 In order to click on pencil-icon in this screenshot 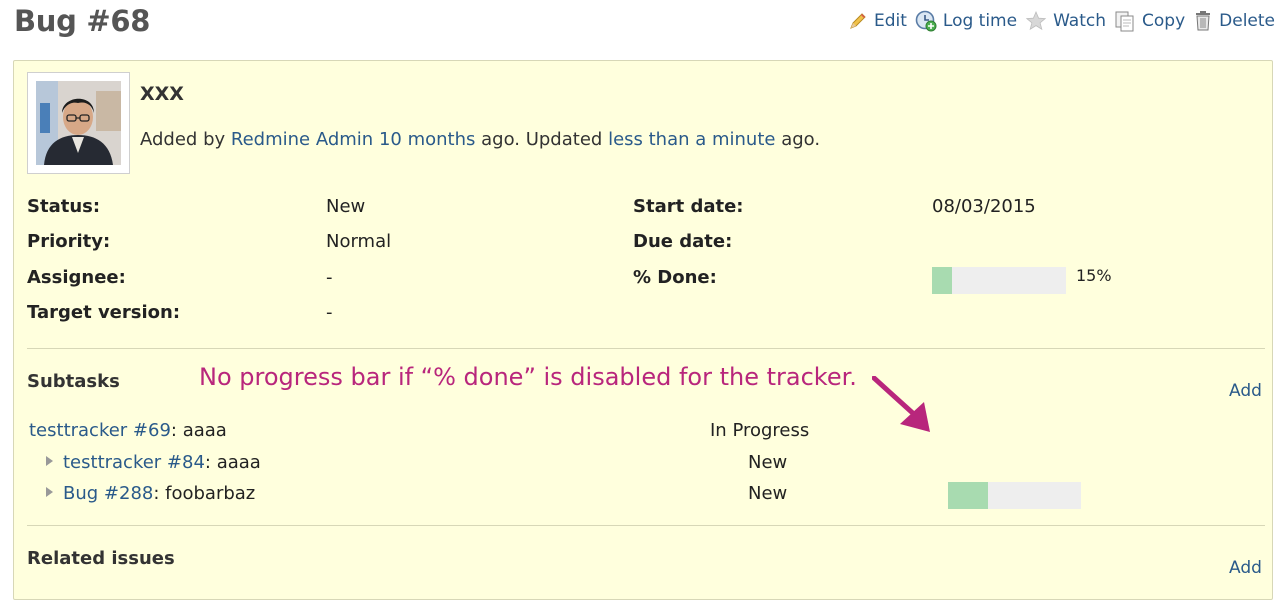, I will do `click(858, 21)`.